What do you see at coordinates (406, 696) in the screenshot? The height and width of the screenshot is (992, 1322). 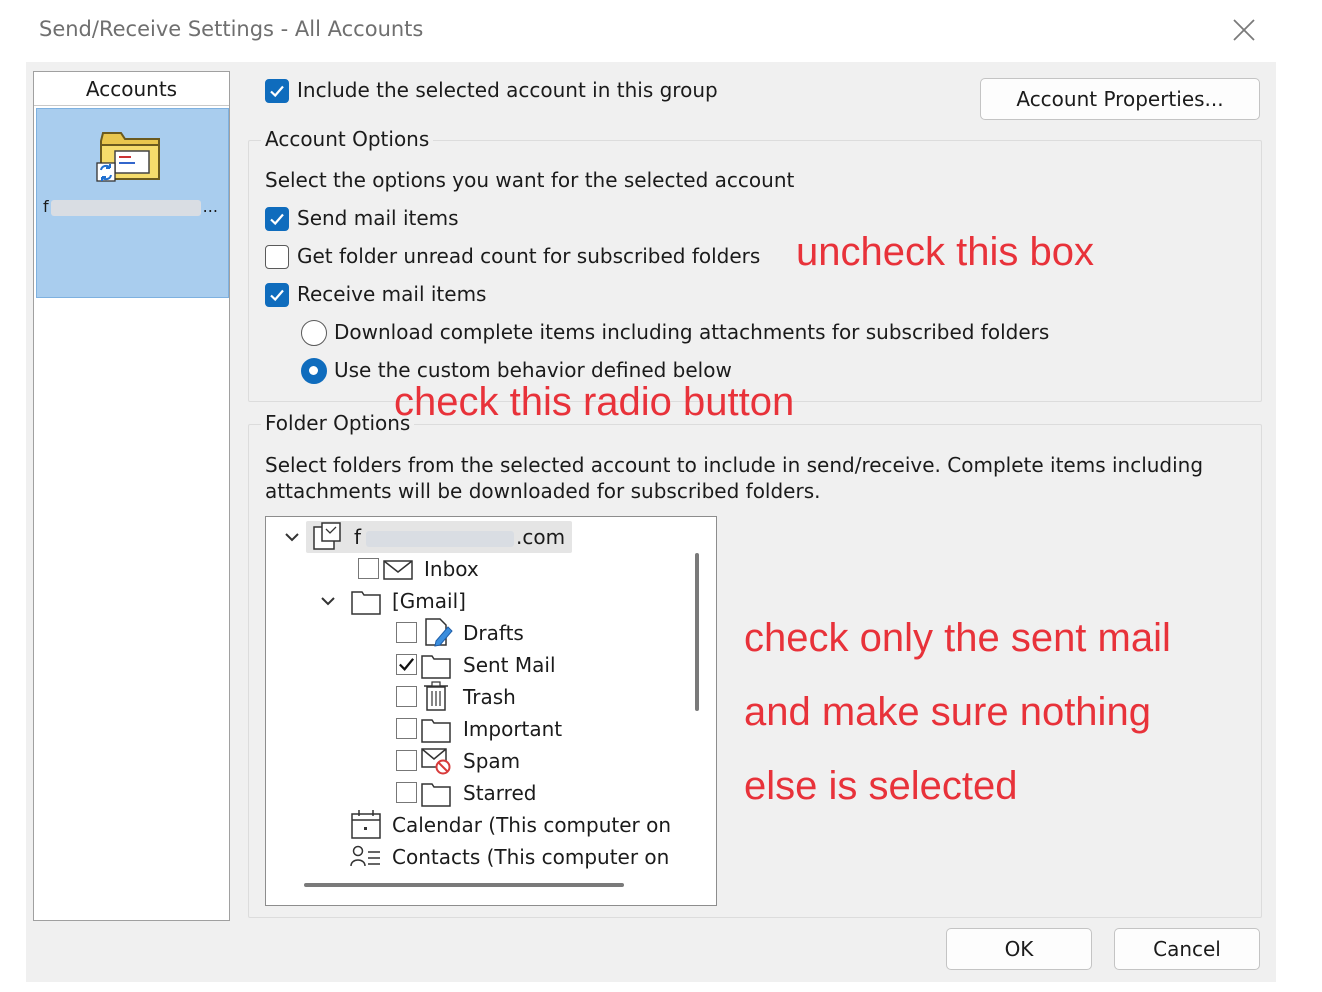 I see `trash-checkbox` at bounding box center [406, 696].